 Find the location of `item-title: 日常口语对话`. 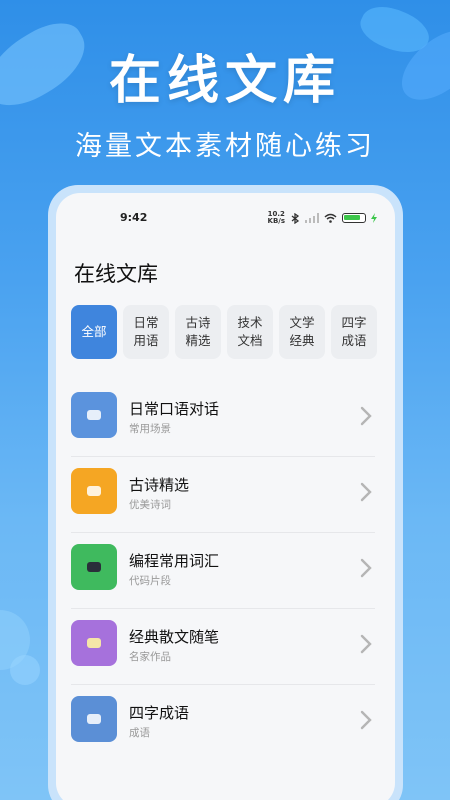

item-title: 日常口语对话 is located at coordinates (174, 409).